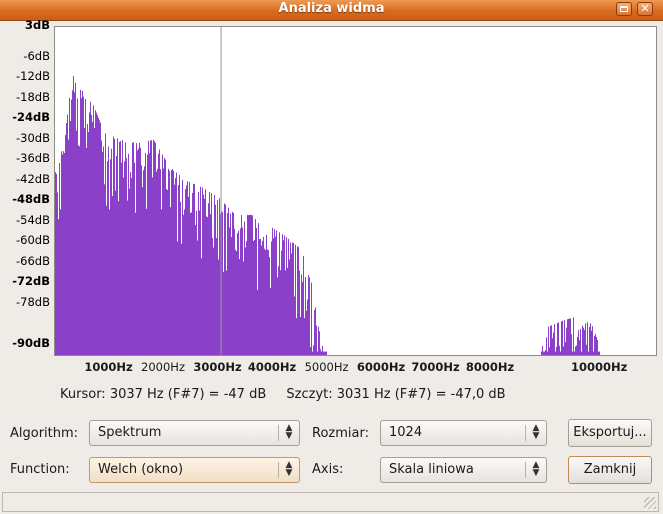  Describe the element at coordinates (650, 503) in the screenshot. I see `resize-grip-icon` at that location.